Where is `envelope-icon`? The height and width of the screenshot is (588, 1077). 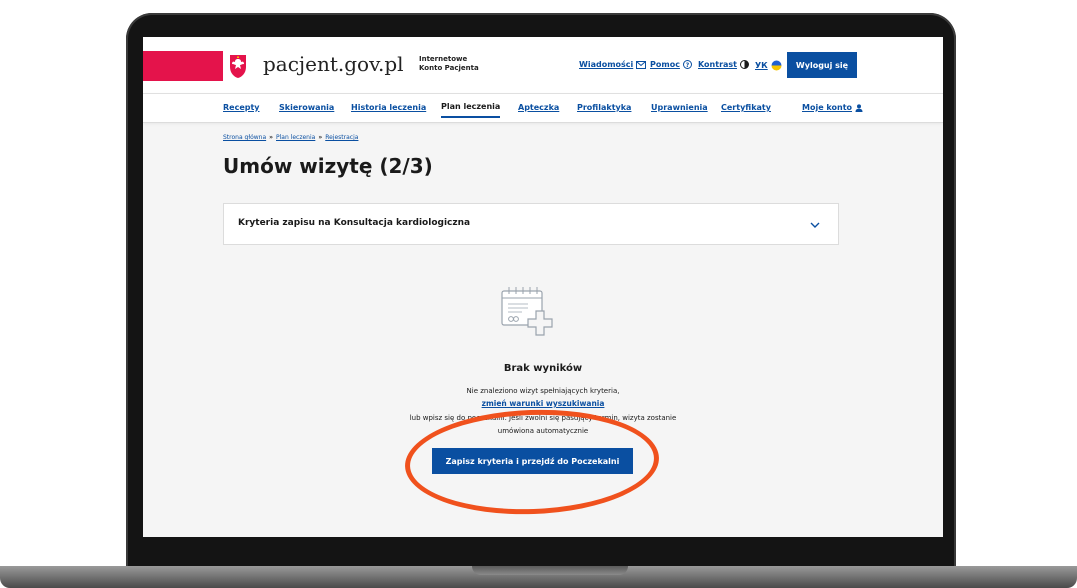
envelope-icon is located at coordinates (641, 64).